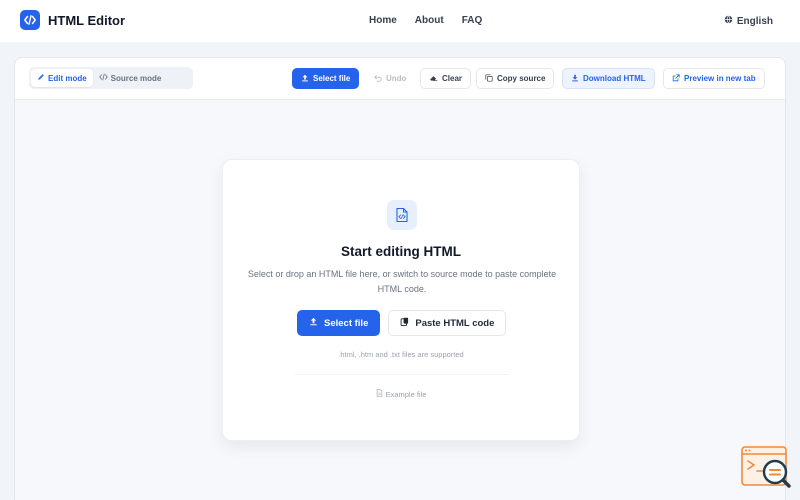  I want to click on undo-button: Undo, so click(390, 78).